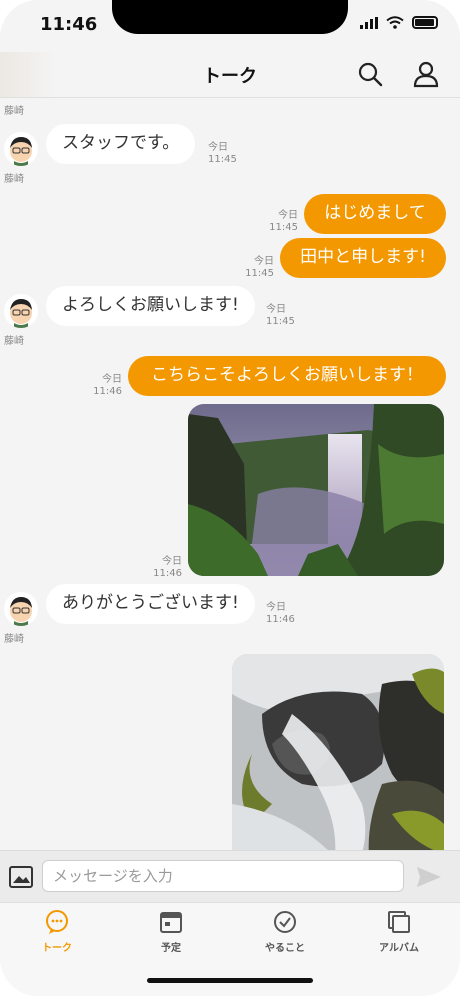 This screenshot has height=996, width=460. I want to click on status-time: 11:46, so click(69, 24).